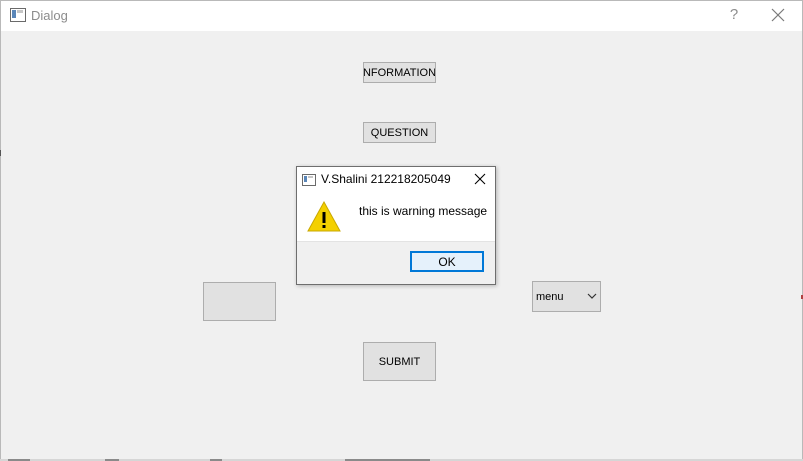  What do you see at coordinates (396, 262) in the screenshot?
I see `message-box-footer: OK` at bounding box center [396, 262].